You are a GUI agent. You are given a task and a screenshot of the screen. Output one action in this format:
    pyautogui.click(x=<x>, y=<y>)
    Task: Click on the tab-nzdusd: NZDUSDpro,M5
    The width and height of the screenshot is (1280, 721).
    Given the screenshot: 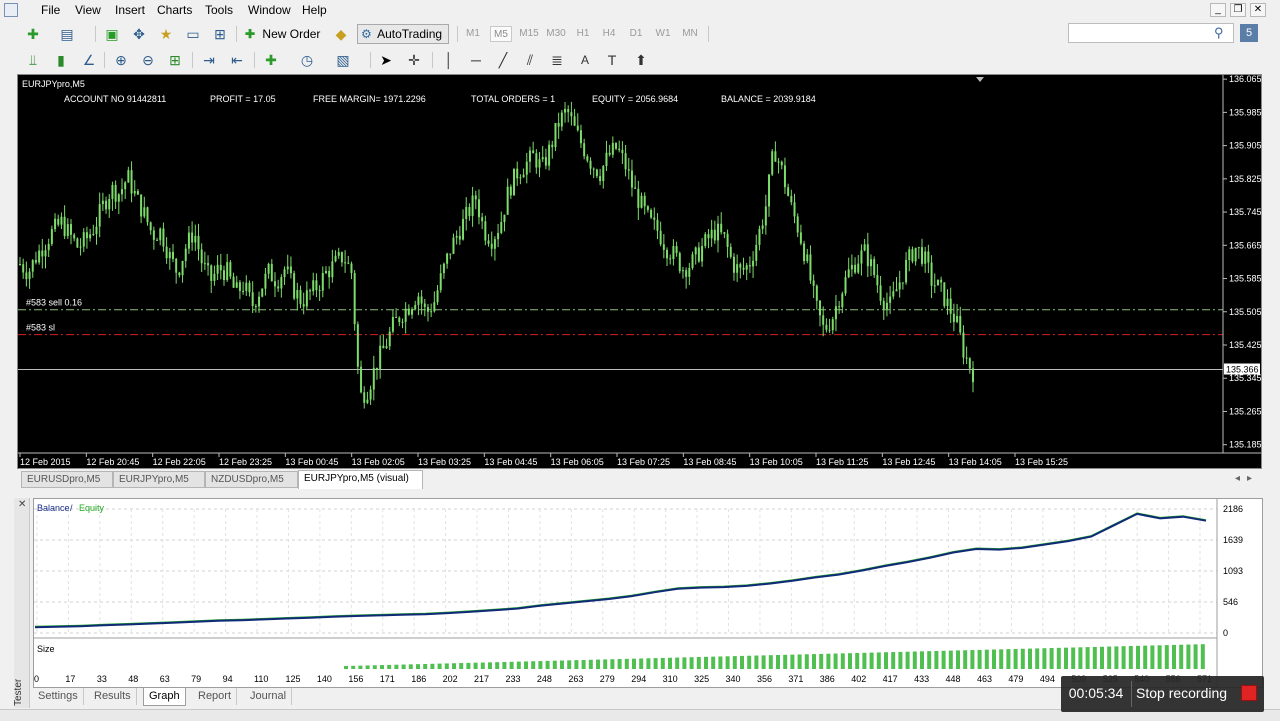 What is the action you would take?
    pyautogui.click(x=251, y=479)
    